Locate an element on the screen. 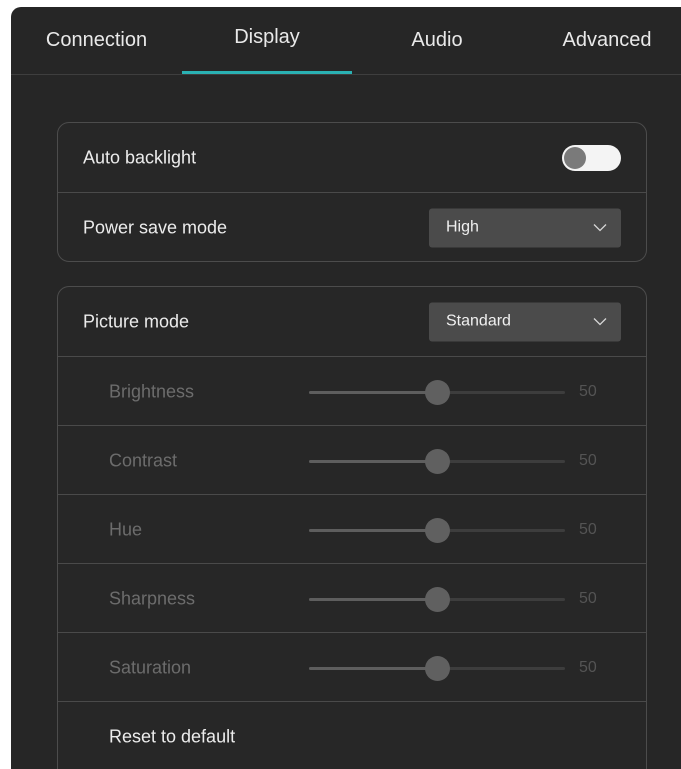  brightness-value: 50 is located at coordinates (588, 391).